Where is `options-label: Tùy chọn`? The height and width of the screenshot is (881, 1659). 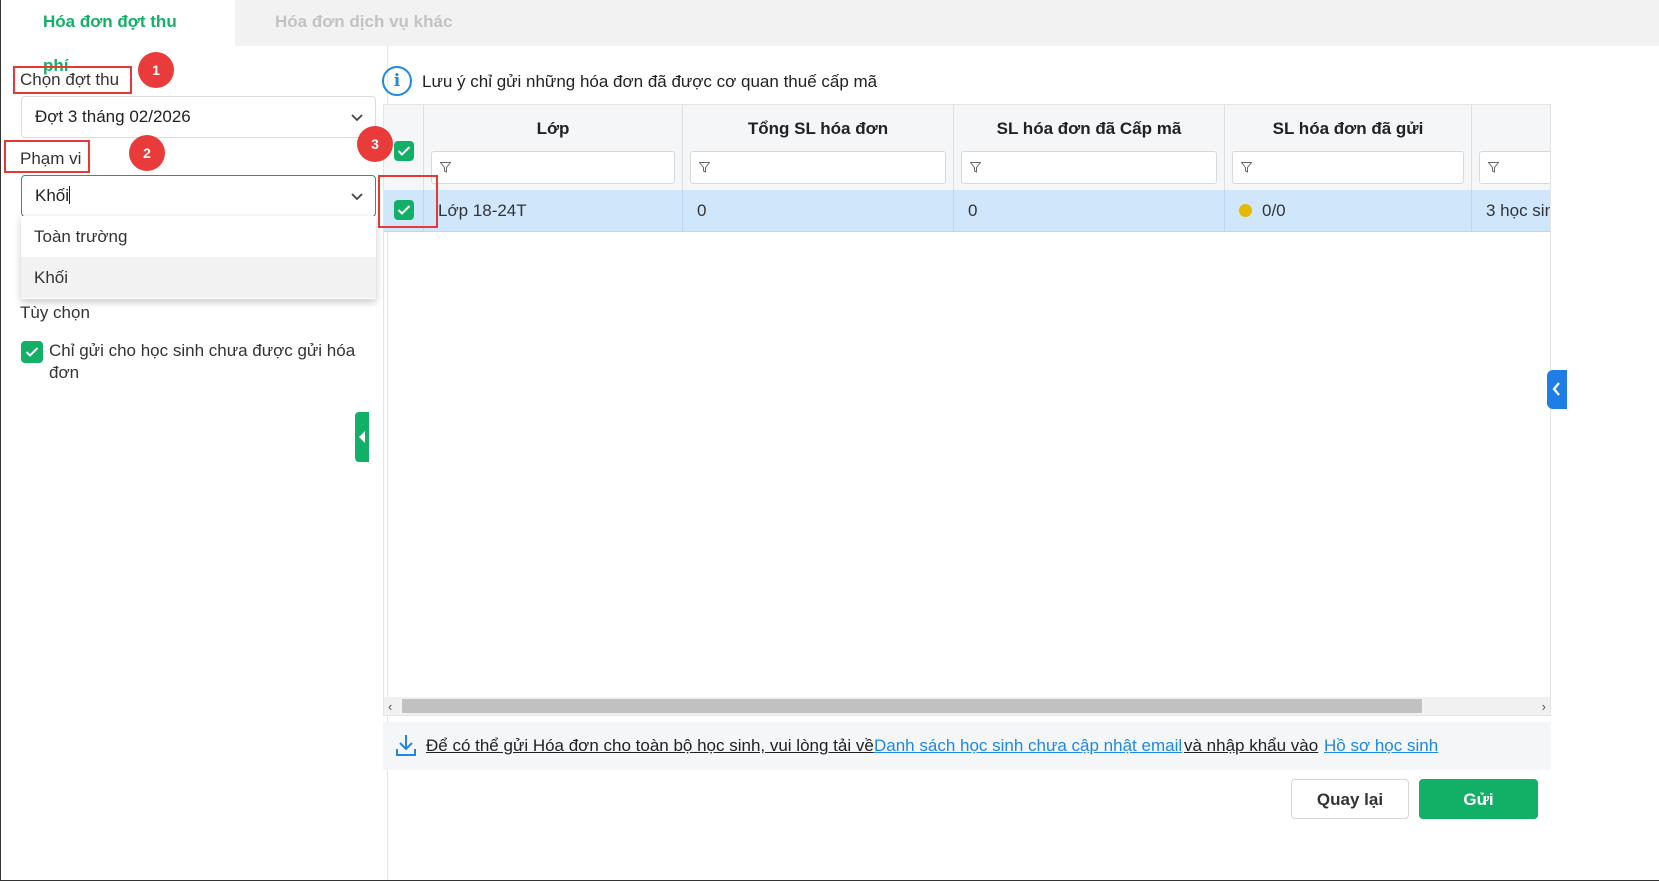
options-label: Tùy chọn is located at coordinates (55, 312).